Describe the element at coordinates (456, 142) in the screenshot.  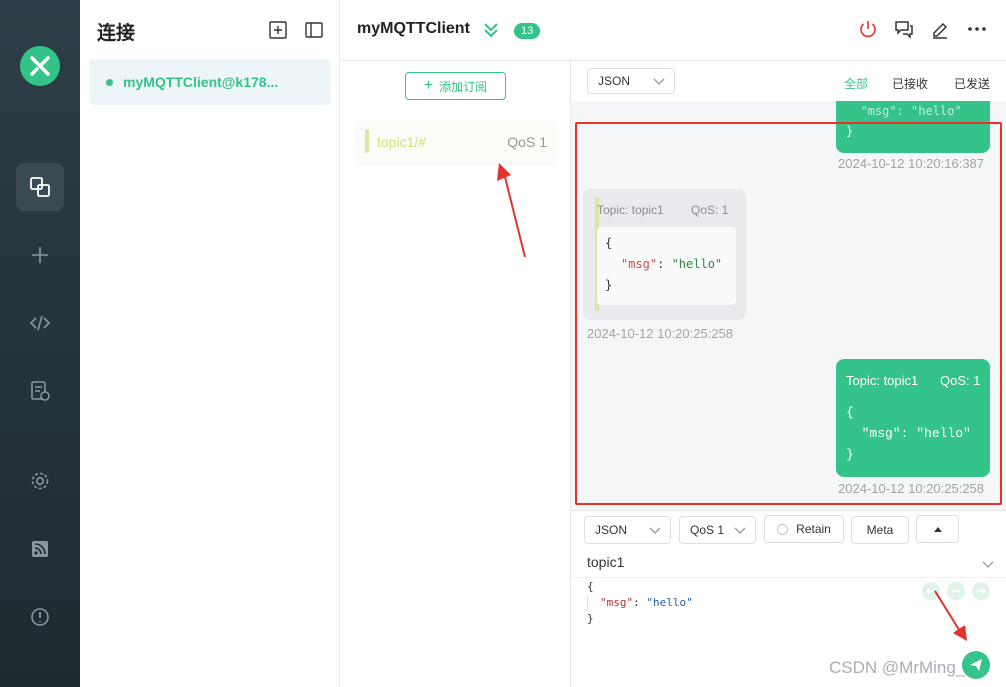
I see `subscription-item: topic1/# QoS 1` at that location.